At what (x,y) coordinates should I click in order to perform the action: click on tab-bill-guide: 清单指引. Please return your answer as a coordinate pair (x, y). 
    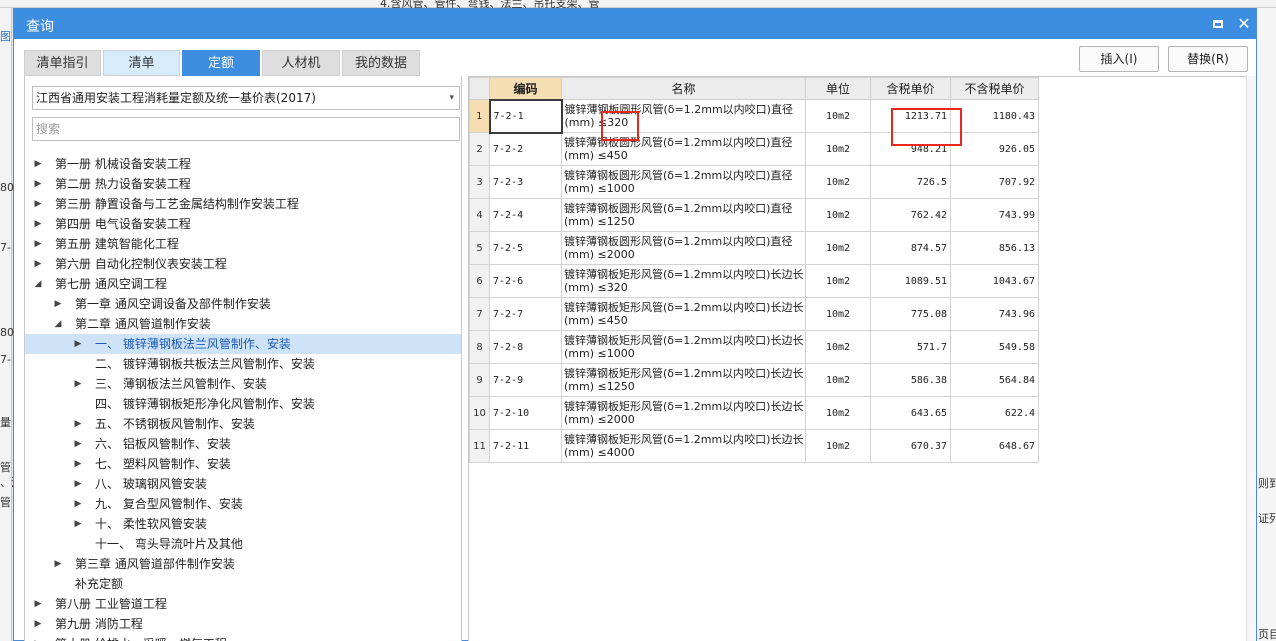
    Looking at the image, I should click on (62, 63).